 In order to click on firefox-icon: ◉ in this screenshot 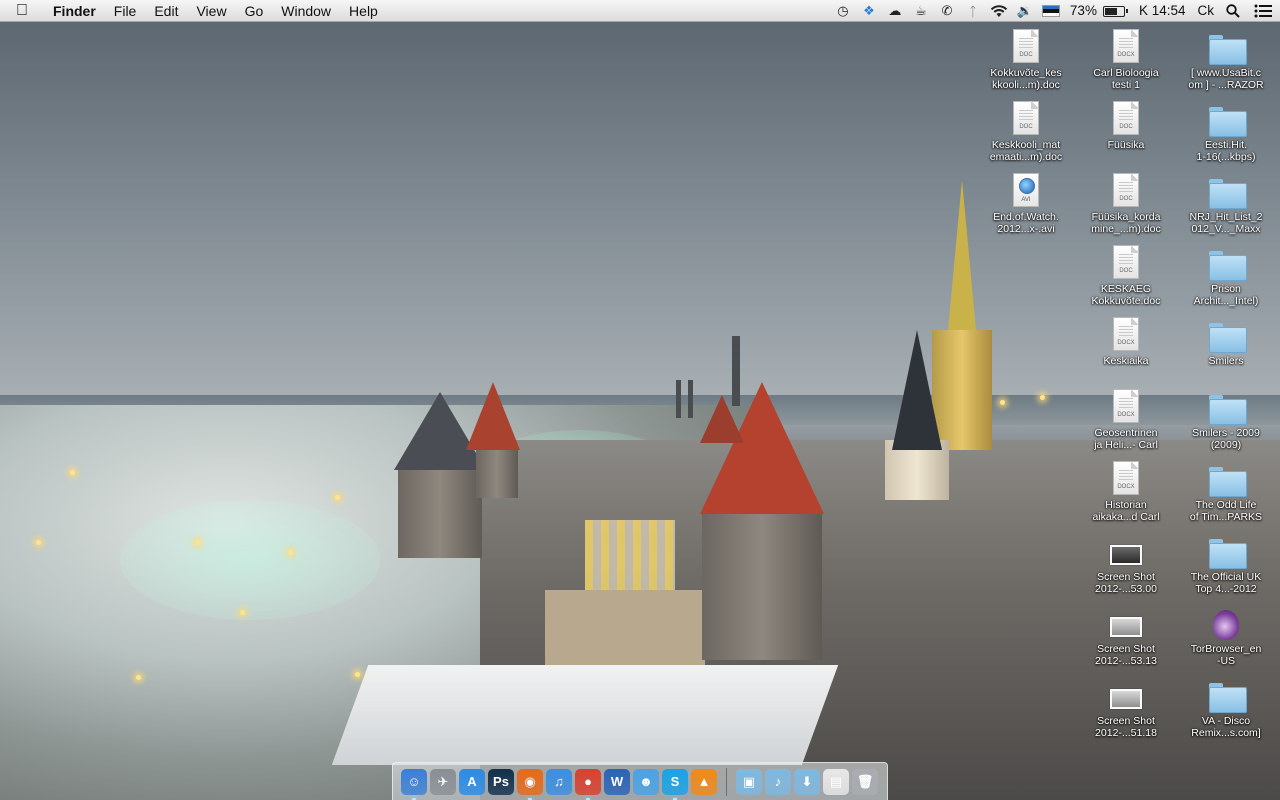, I will do `click(530, 784)`.